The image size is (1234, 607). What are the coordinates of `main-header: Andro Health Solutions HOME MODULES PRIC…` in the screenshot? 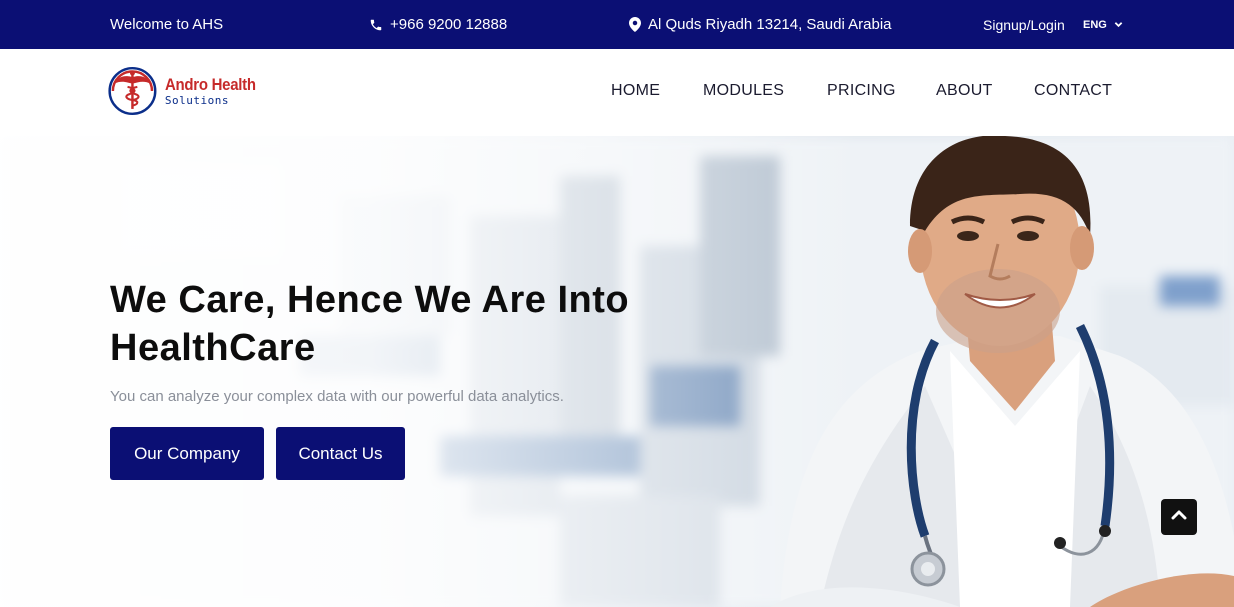 It's located at (617, 92).